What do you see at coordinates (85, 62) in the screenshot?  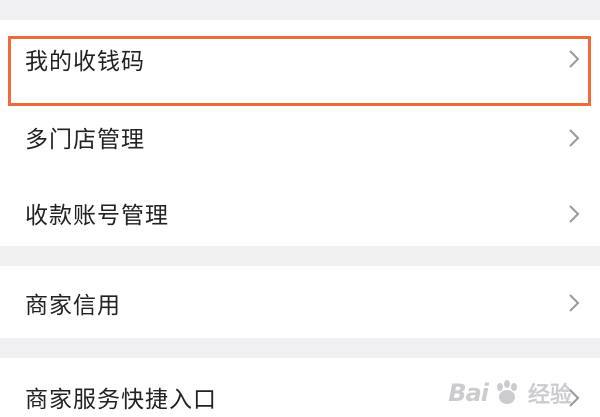 I see `menu-item-label: 我的收钱码` at bounding box center [85, 62].